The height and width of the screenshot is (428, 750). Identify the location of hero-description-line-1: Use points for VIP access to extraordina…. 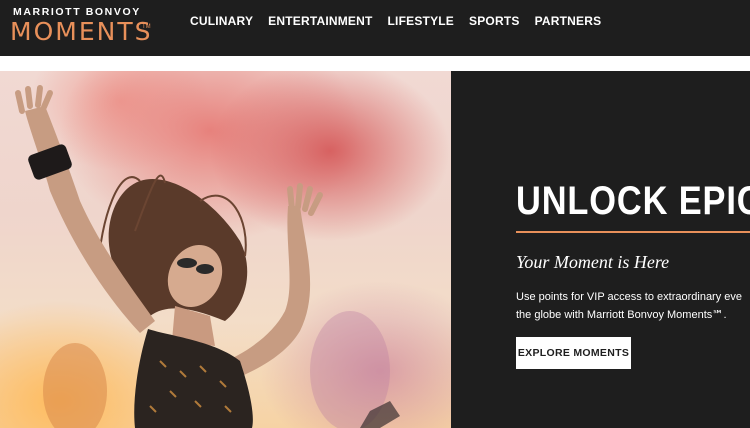
(629, 297).